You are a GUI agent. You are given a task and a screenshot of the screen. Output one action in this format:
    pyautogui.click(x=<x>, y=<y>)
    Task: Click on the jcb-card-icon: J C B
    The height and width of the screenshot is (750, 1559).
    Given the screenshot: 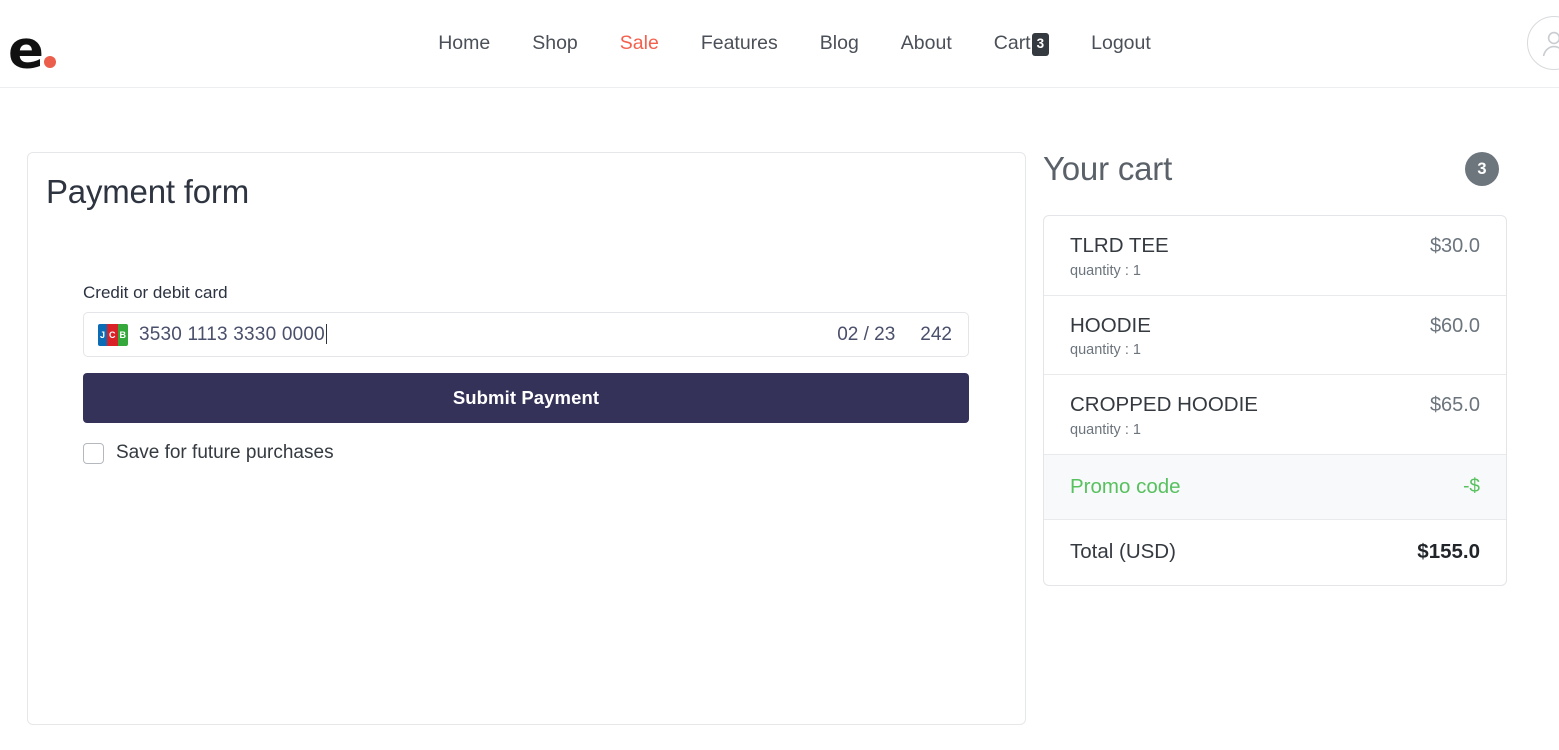 What is the action you would take?
    pyautogui.click(x=113, y=334)
    